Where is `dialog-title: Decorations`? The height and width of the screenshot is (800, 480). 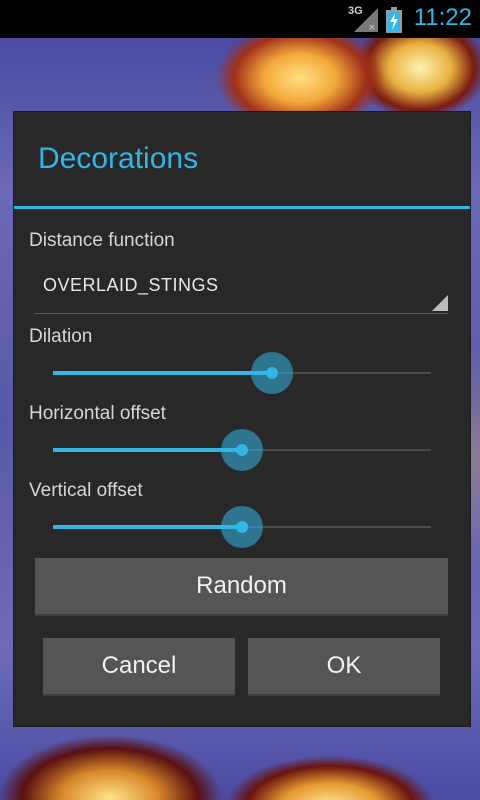
dialog-title: Decorations is located at coordinates (118, 158).